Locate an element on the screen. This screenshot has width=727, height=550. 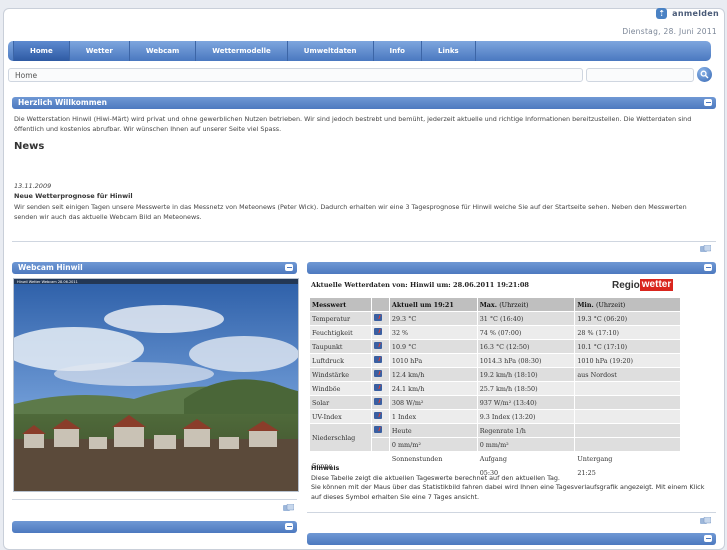
search-icon is located at coordinates (704, 74).